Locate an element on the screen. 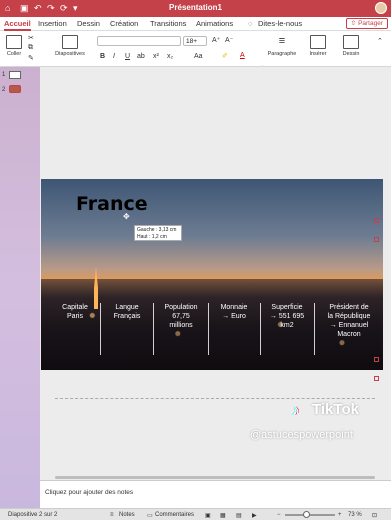 The height and width of the screenshot is (520, 391). fact-population: Population 67,75 millions is located at coordinates (181, 331).